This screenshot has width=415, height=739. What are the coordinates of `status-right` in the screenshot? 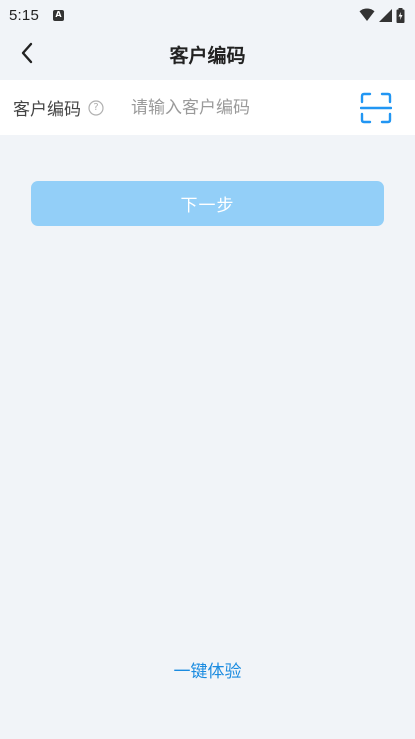 It's located at (382, 15).